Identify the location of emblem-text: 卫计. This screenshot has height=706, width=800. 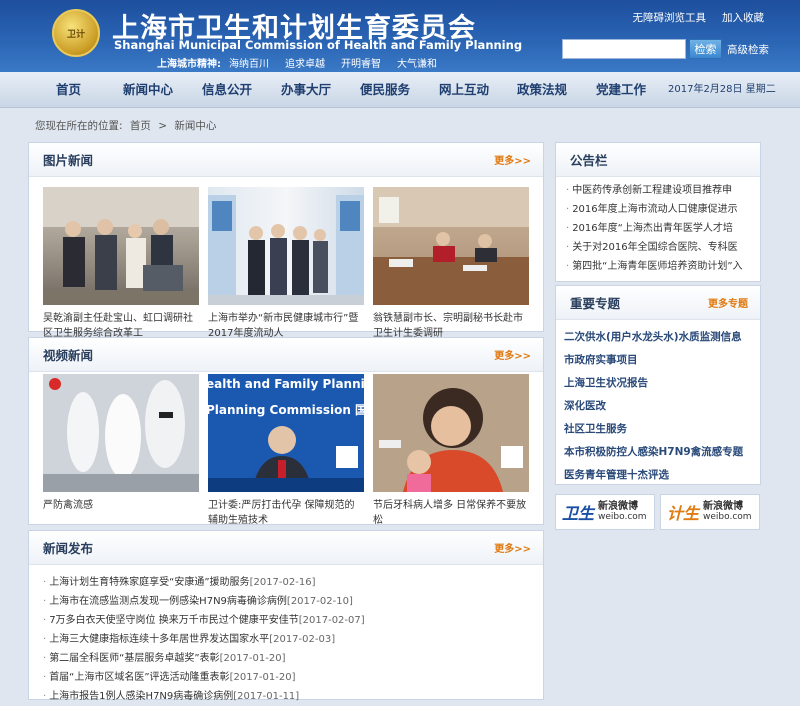
(75, 34).